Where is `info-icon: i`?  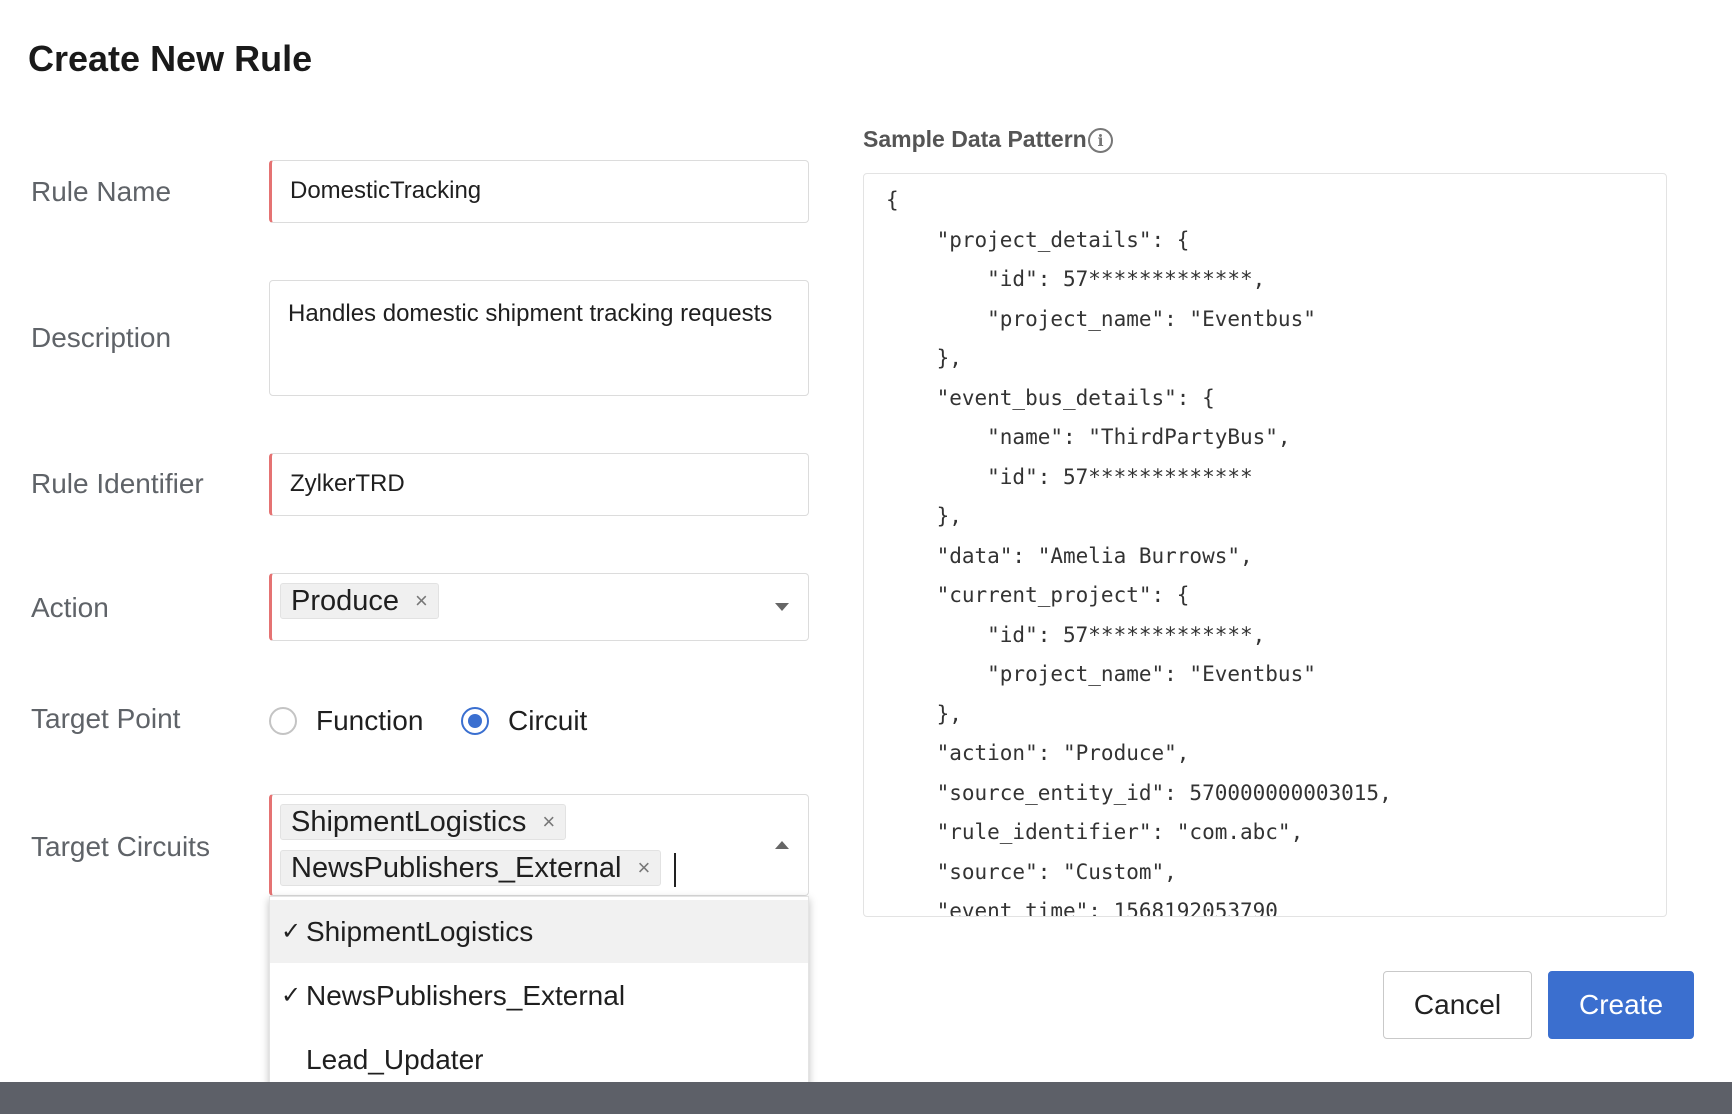 info-icon: i is located at coordinates (1100, 140).